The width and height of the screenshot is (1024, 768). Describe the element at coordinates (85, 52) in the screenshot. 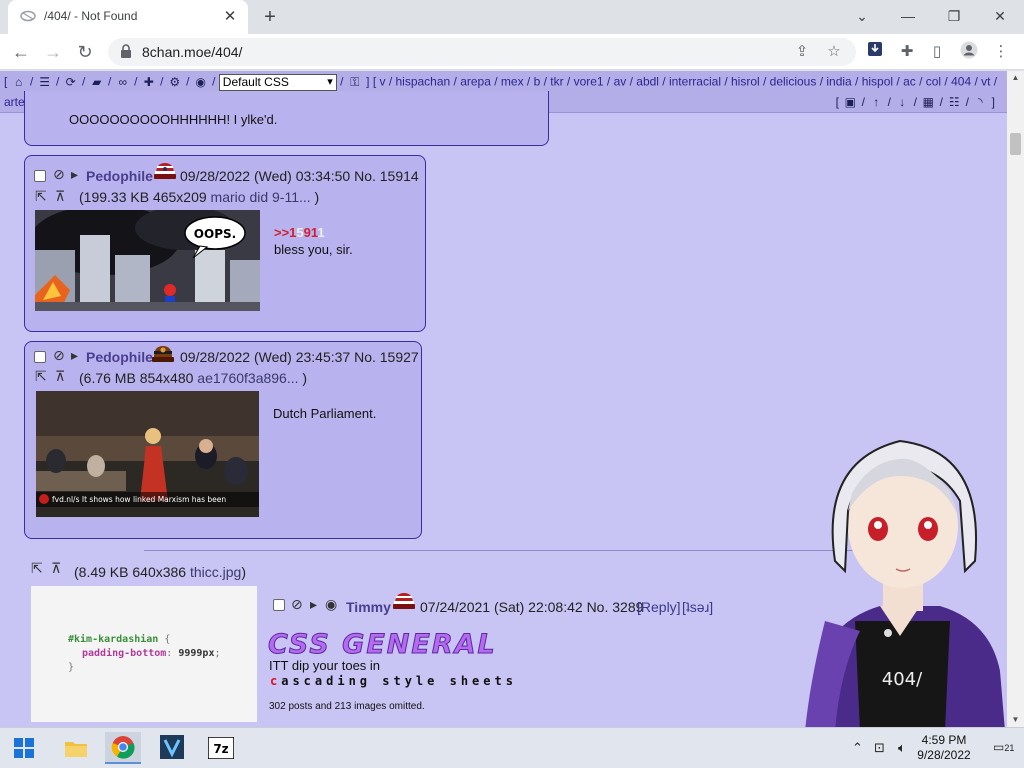

I see `reload-icon: ↻` at that location.